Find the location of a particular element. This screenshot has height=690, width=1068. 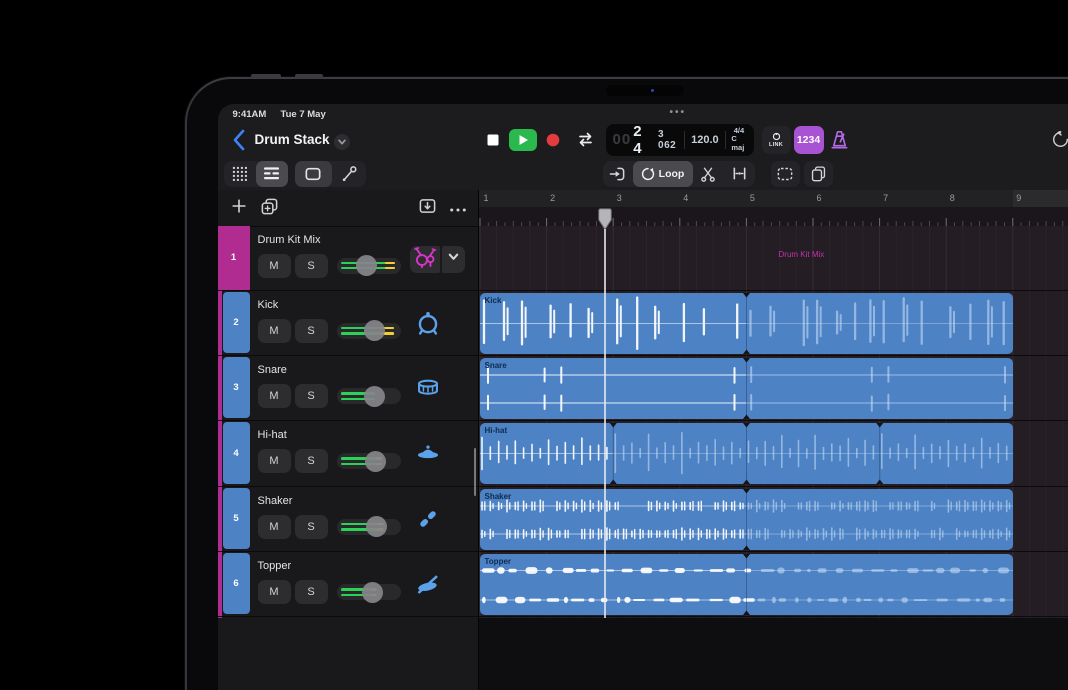

import-button is located at coordinates (427, 208).